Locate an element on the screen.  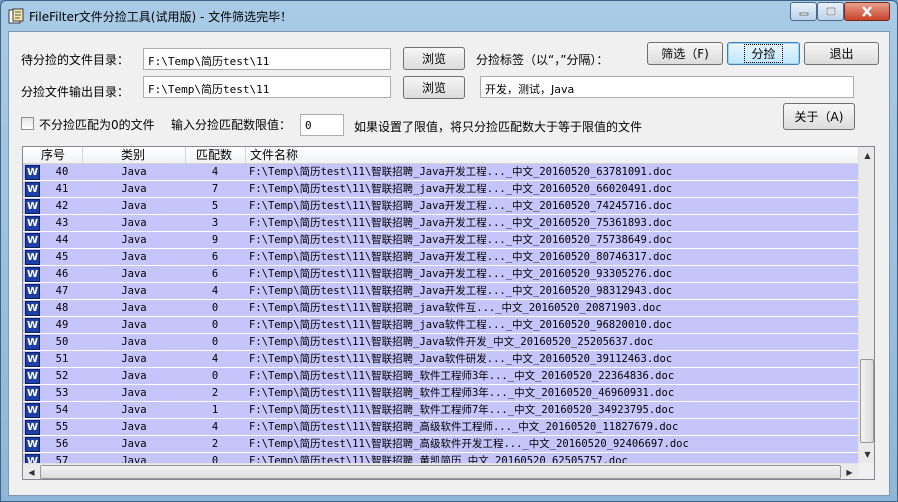
column-header-type: 类别 is located at coordinates (134, 155).